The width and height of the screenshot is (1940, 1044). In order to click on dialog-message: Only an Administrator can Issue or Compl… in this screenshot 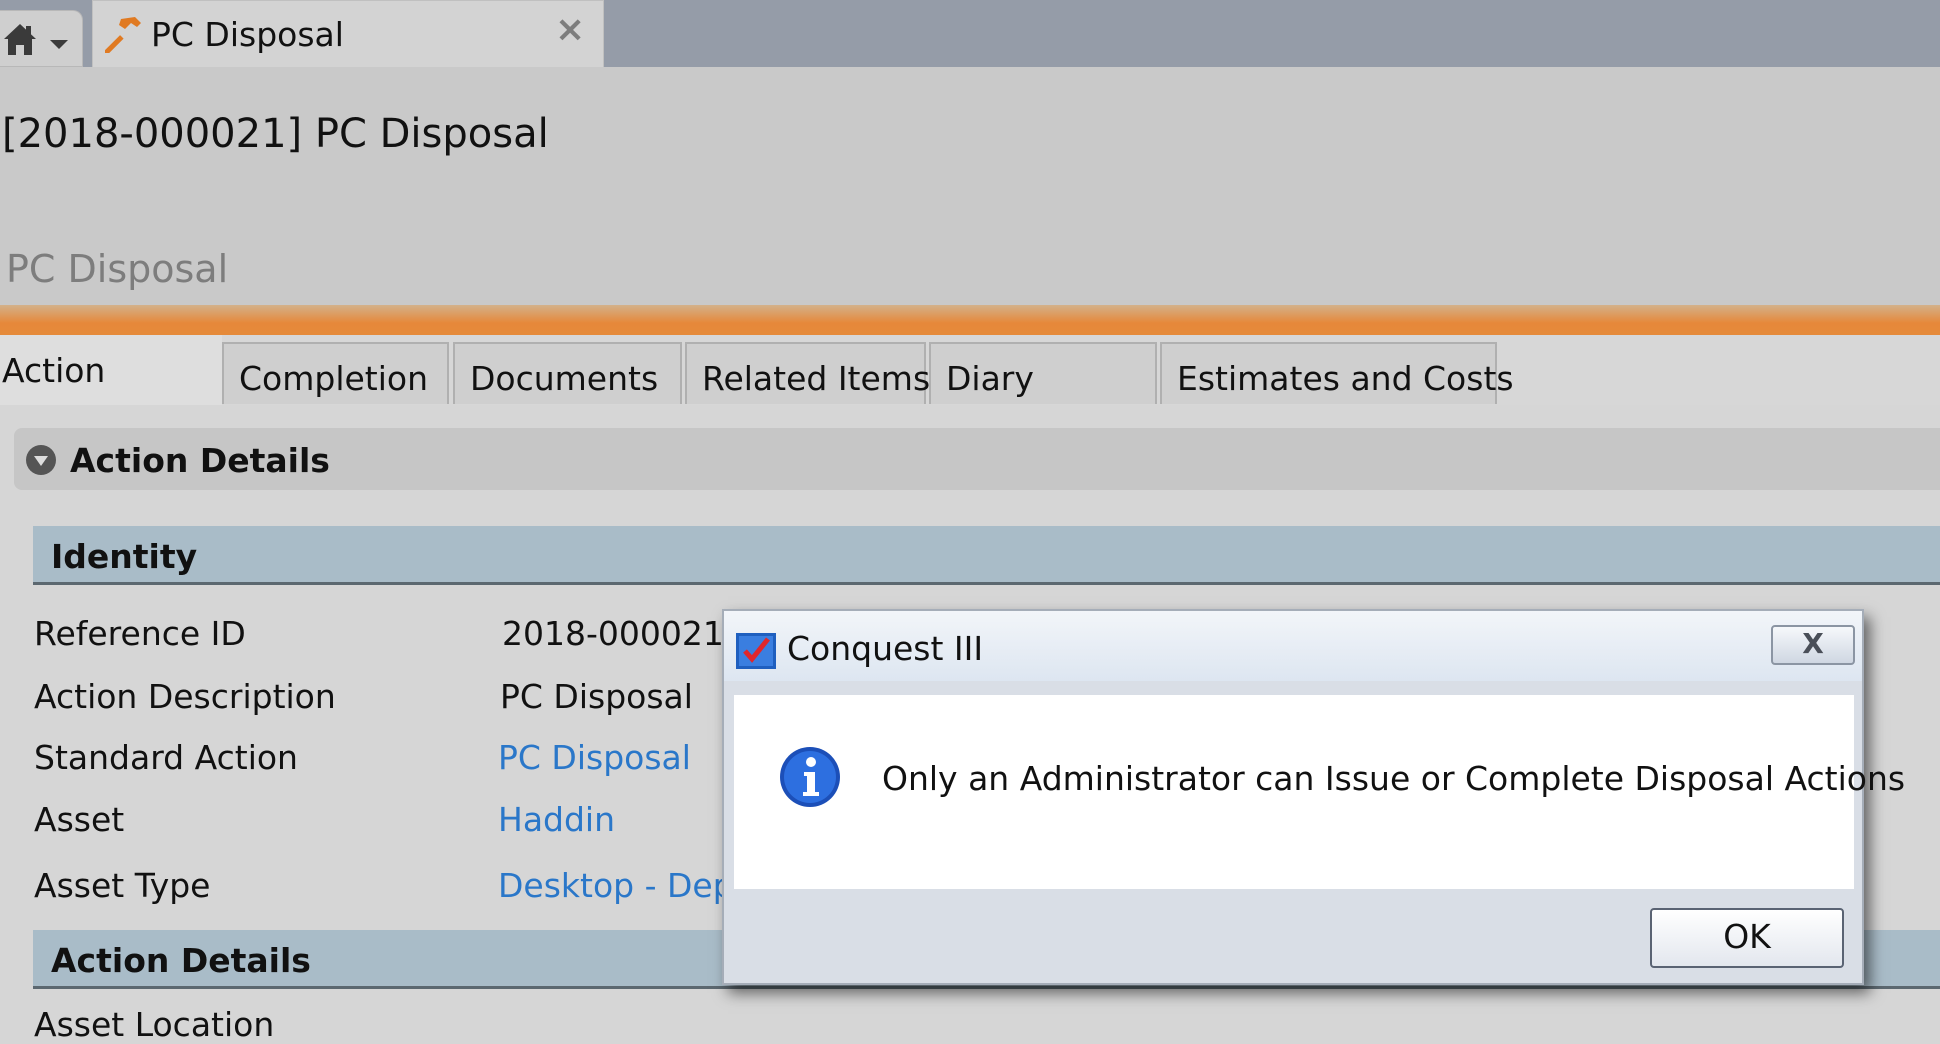, I will do `click(1394, 778)`.